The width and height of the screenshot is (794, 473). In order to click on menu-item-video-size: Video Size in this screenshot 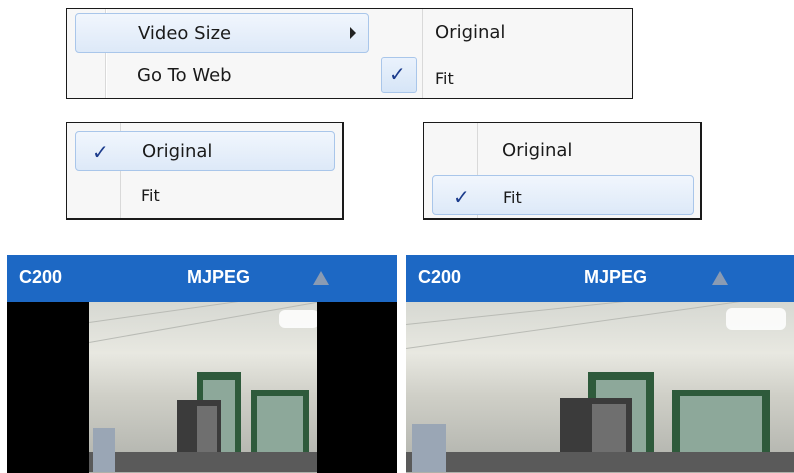, I will do `click(222, 33)`.